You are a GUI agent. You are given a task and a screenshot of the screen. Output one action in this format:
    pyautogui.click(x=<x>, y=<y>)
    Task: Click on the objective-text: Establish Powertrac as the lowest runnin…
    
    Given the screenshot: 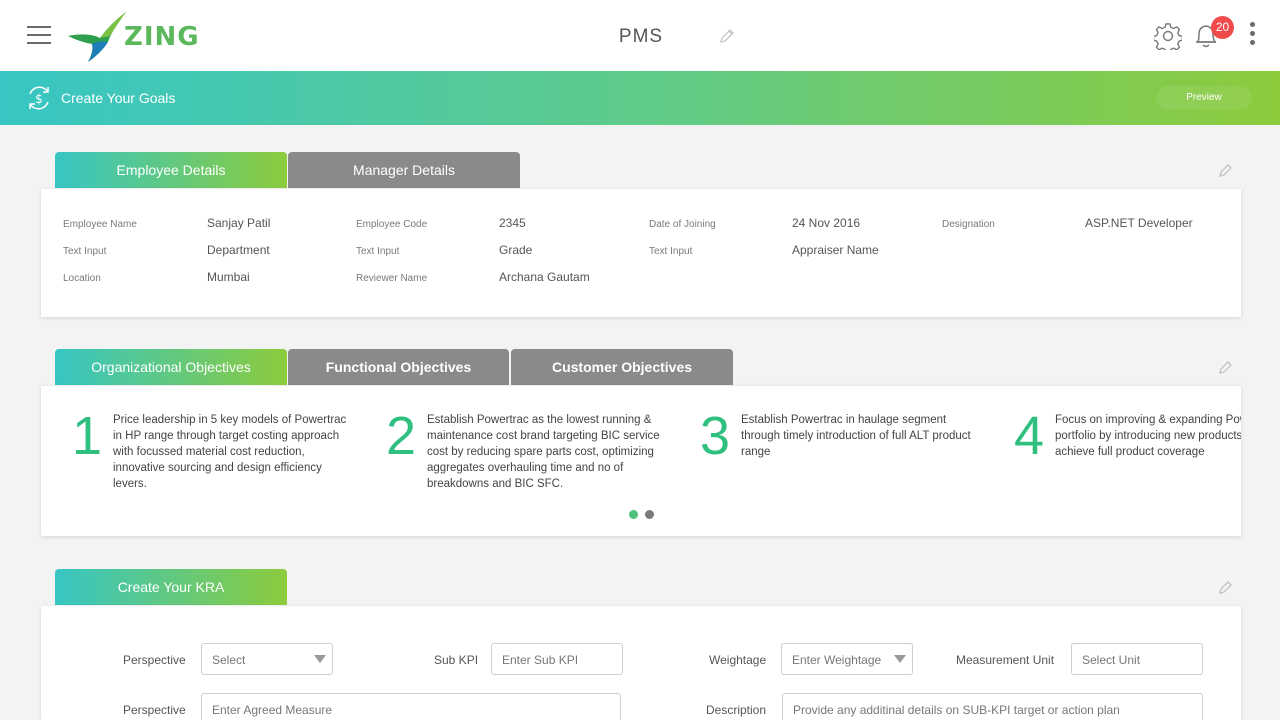 What is the action you would take?
    pyautogui.click(x=543, y=452)
    